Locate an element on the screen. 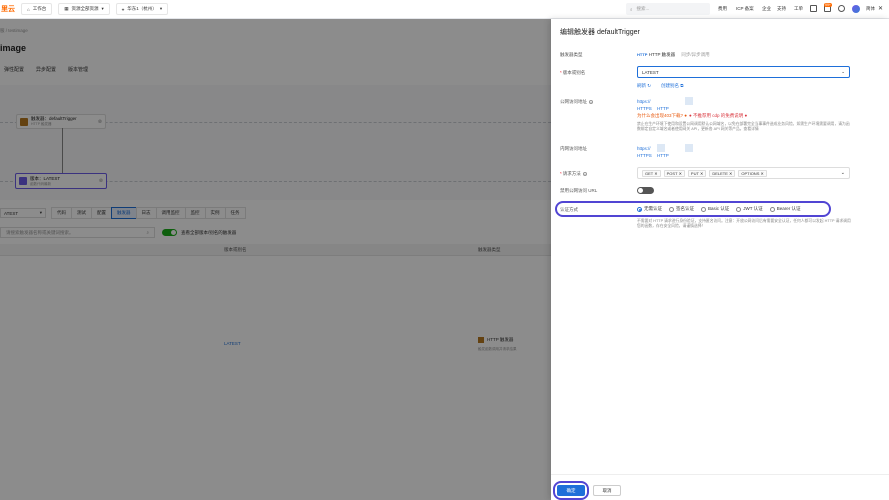 The height and width of the screenshot is (500, 889). method-tag-label: PUT is located at coordinates (694, 173).